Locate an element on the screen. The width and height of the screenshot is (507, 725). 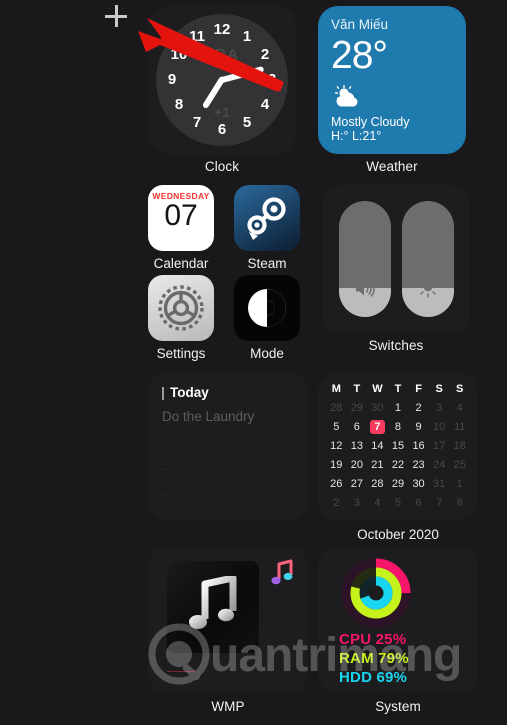
widget-row-3: Settings Mode is located at coordinates (224, 318).